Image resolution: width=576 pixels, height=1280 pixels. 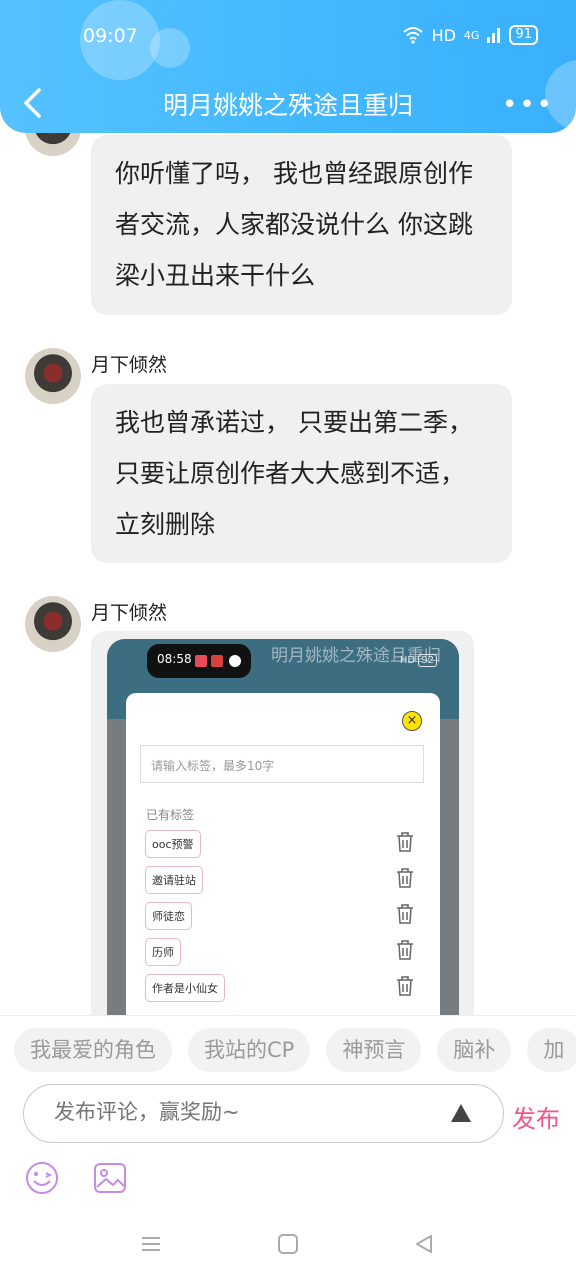 I want to click on screenshot-time: 08:58, so click(x=174, y=659).